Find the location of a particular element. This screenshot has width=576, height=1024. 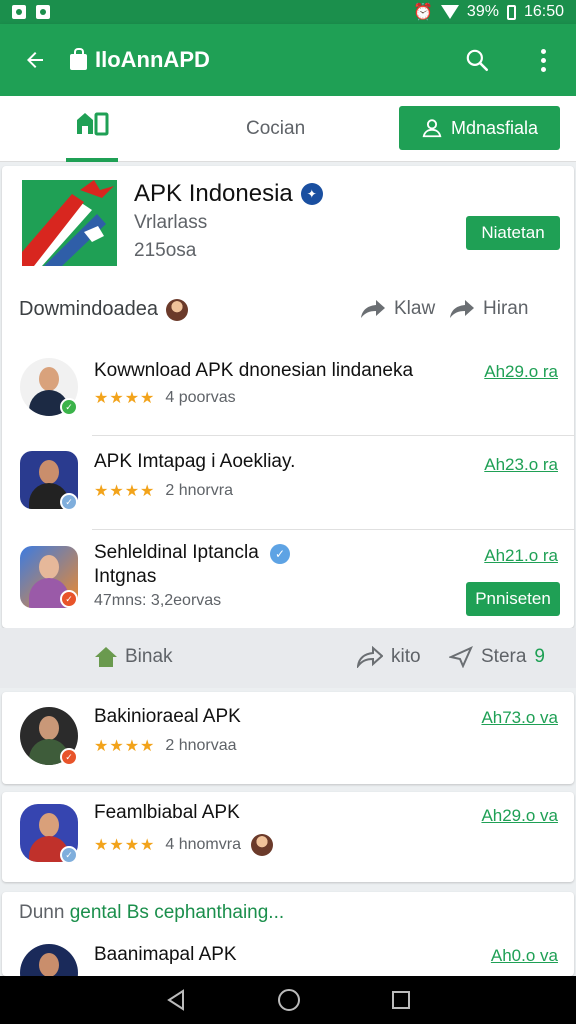

item-meta: ★★★★ 4 hnomvra is located at coordinates (183, 845).